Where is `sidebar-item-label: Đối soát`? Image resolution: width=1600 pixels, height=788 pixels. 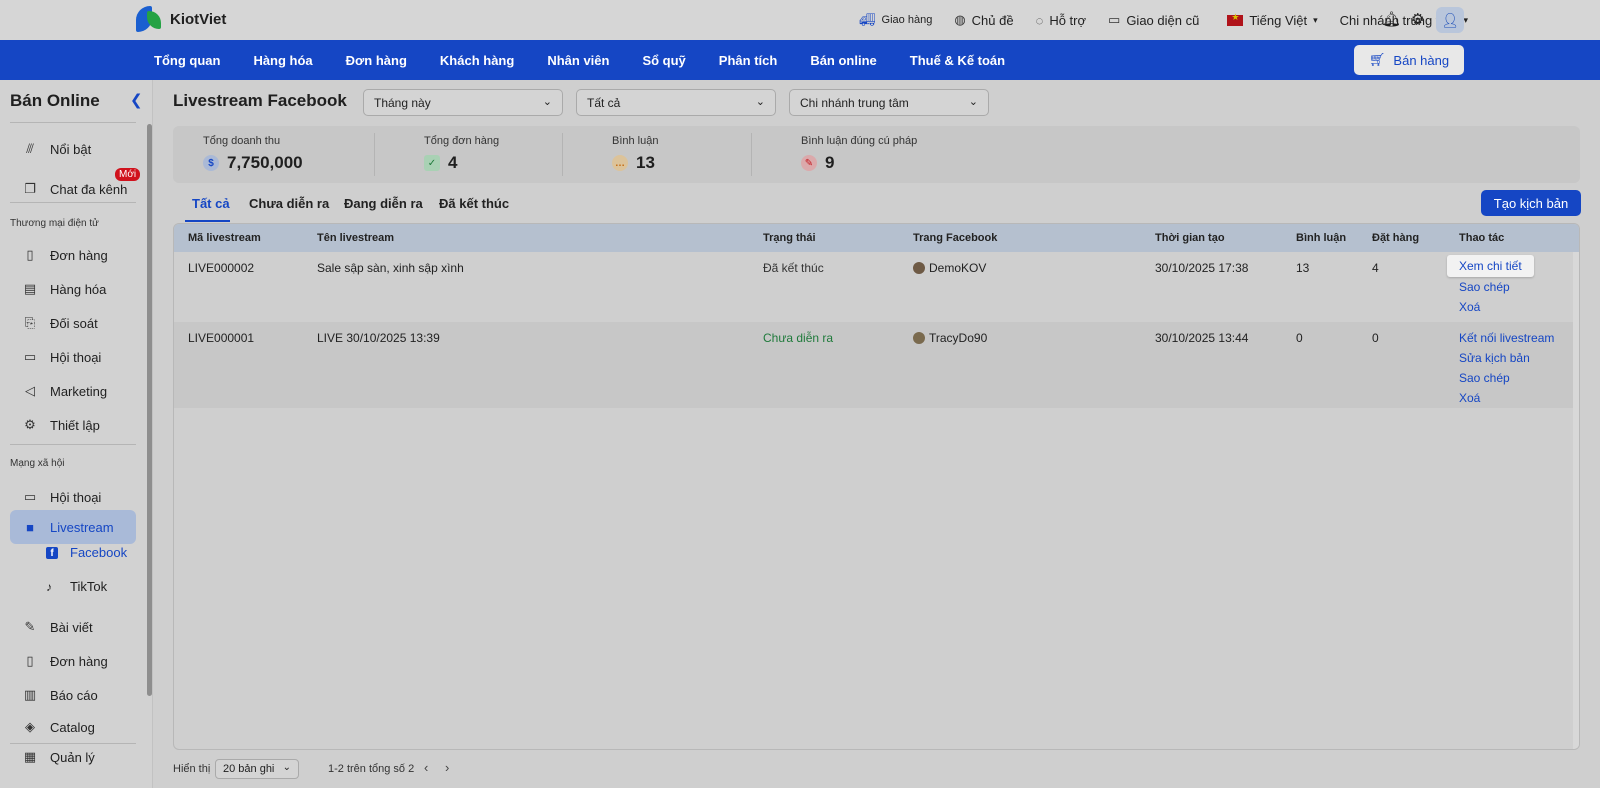
sidebar-item-label: Đối soát is located at coordinates (74, 323).